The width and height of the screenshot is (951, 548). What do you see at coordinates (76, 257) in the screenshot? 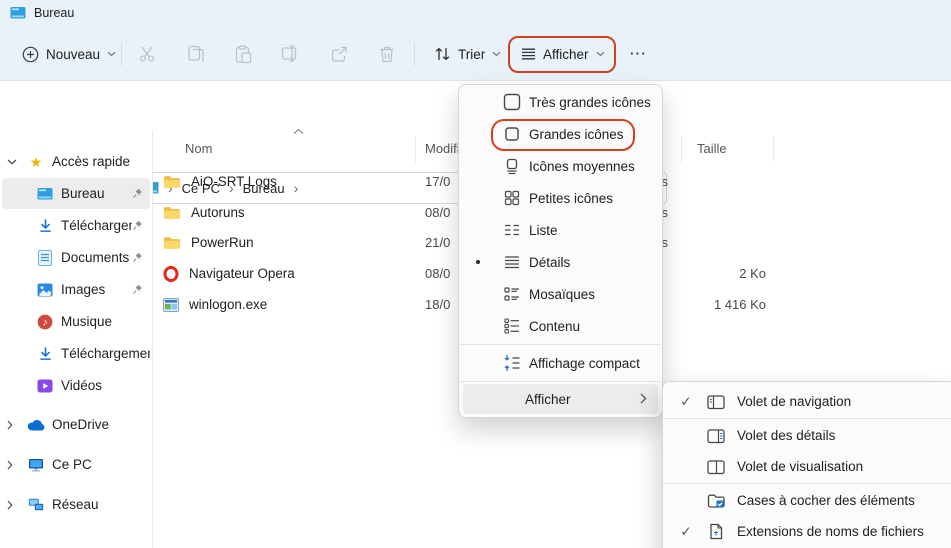
I see `sidebar-item-documents: Documents` at bounding box center [76, 257].